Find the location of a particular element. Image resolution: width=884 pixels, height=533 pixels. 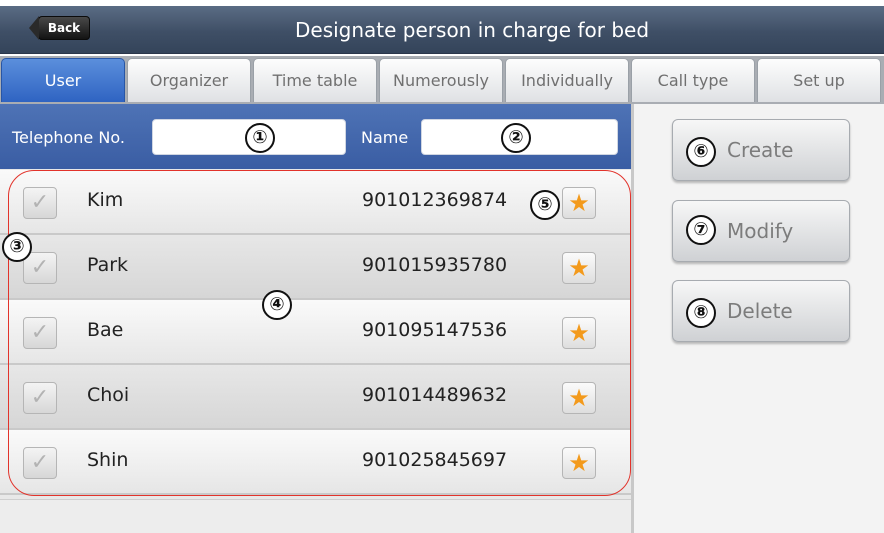

list-item: ✓ Bae 901095147536 ★ is located at coordinates (315, 332).